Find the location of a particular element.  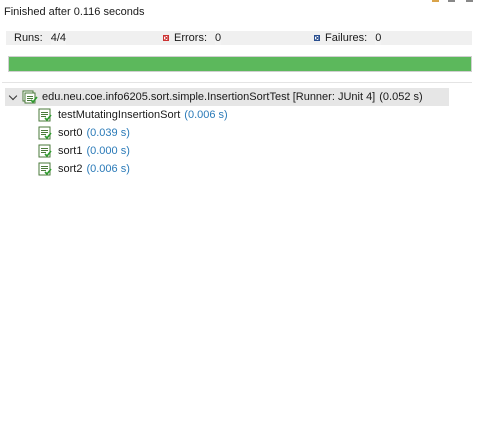

failures-label: Failures: is located at coordinates (346, 38).